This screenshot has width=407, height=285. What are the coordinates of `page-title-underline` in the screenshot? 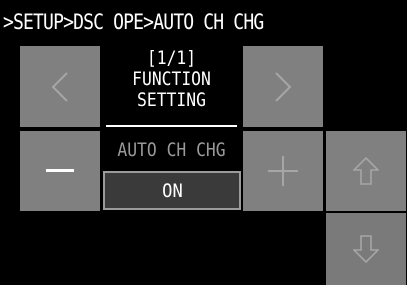 It's located at (171, 126).